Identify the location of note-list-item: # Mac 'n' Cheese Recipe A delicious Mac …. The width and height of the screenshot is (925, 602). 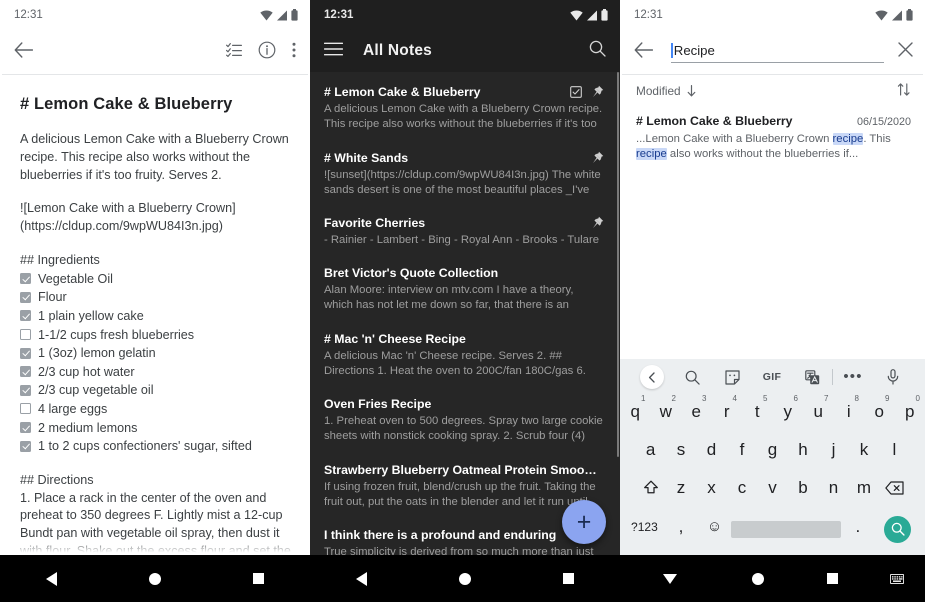
(465, 355).